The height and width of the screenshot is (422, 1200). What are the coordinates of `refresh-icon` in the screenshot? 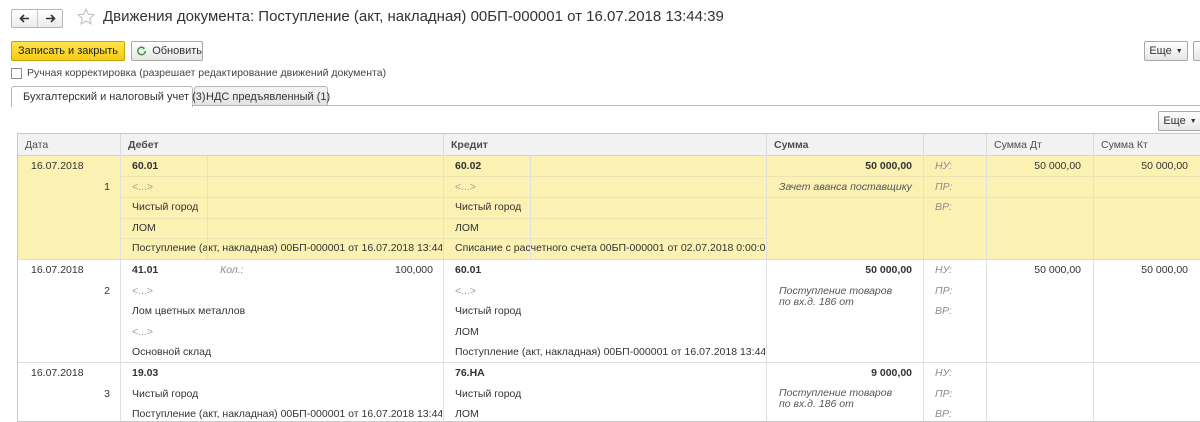 It's located at (142, 51).